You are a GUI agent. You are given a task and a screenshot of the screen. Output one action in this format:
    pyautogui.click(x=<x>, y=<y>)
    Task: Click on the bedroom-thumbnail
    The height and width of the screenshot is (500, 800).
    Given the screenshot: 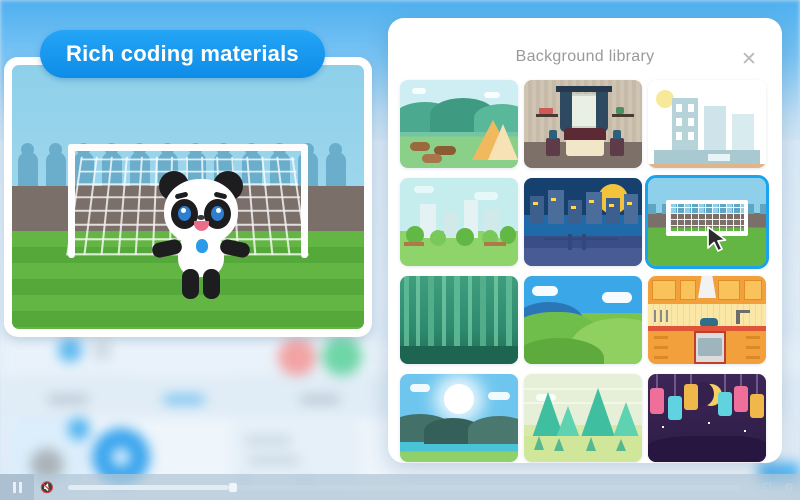 What is the action you would take?
    pyautogui.click(x=583, y=124)
    